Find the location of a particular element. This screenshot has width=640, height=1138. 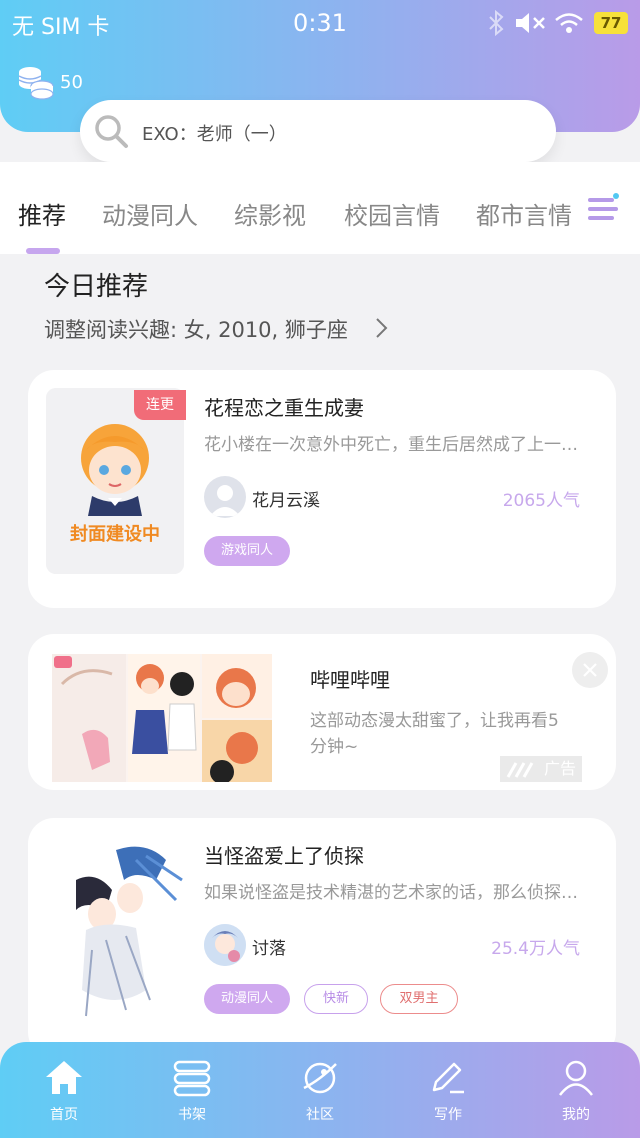

battery-indicator: 77 is located at coordinates (611, 23).